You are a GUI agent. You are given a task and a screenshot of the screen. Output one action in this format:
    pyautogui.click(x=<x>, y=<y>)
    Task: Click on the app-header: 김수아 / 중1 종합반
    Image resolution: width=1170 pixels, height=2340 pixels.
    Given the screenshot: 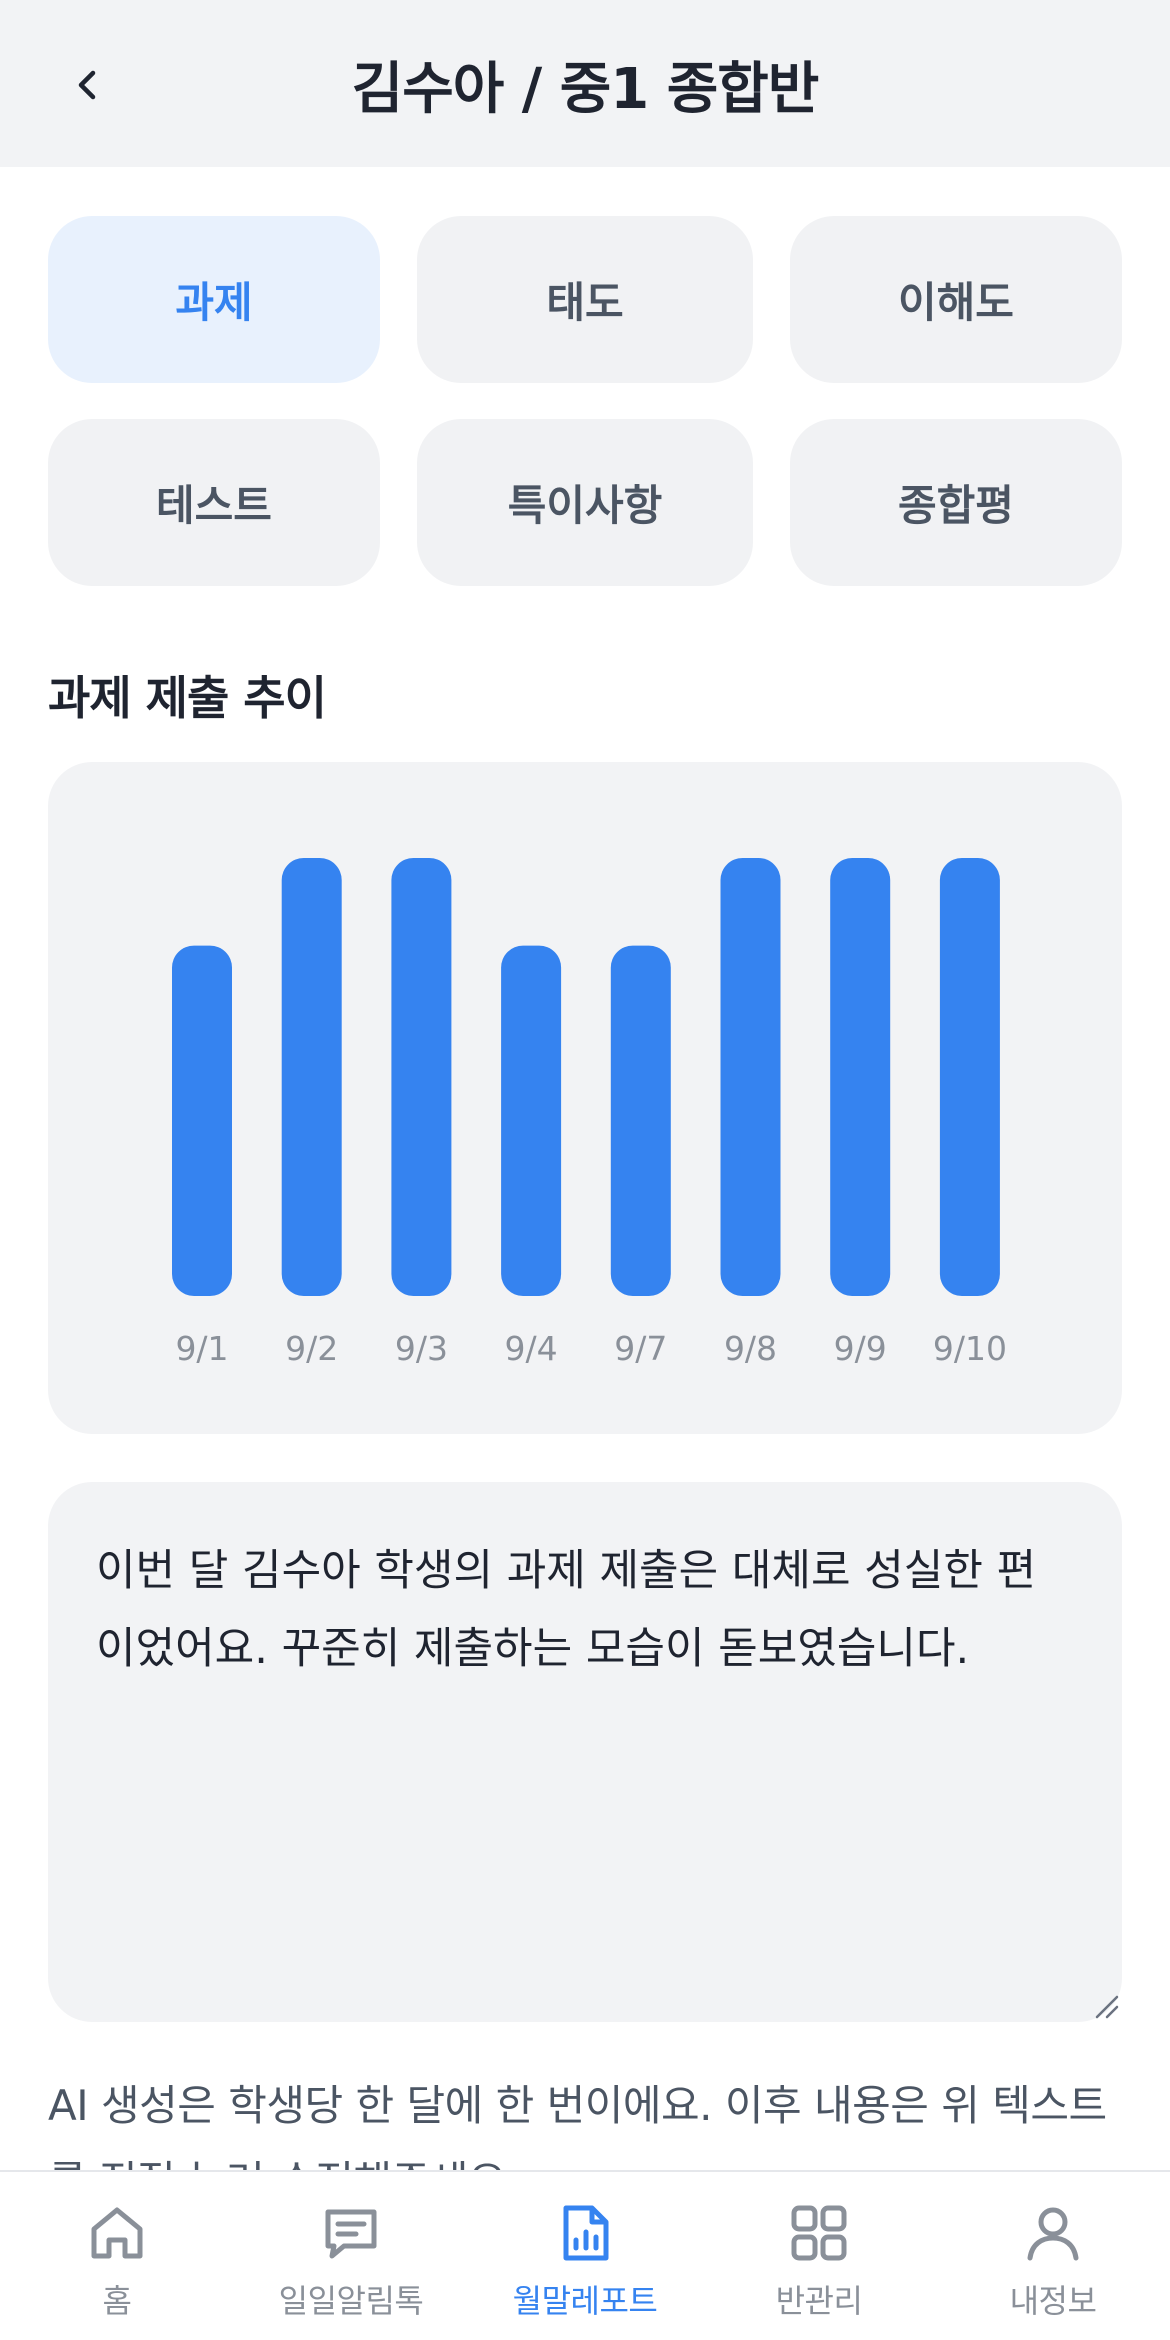 What is the action you would take?
    pyautogui.click(x=585, y=83)
    